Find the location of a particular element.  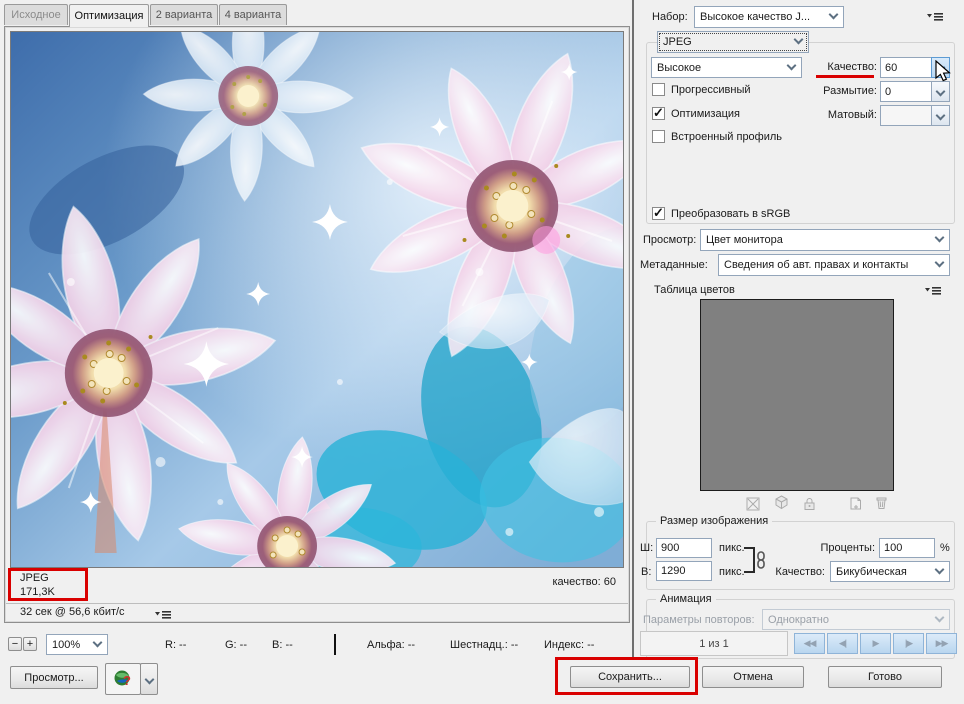

next-frame-button: |▶ is located at coordinates (908, 643).